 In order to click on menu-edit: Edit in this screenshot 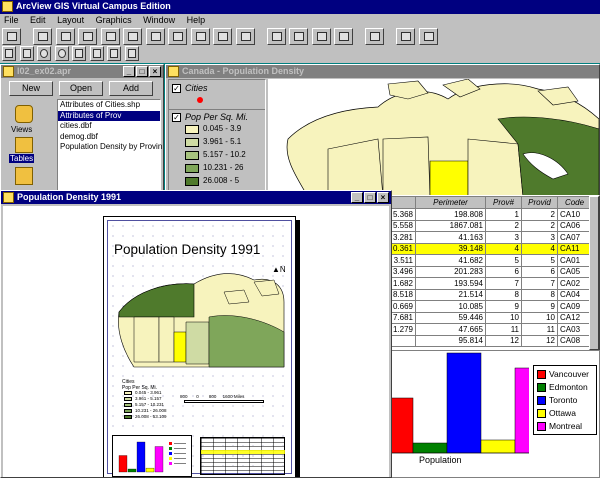, I will do `click(38, 20)`.